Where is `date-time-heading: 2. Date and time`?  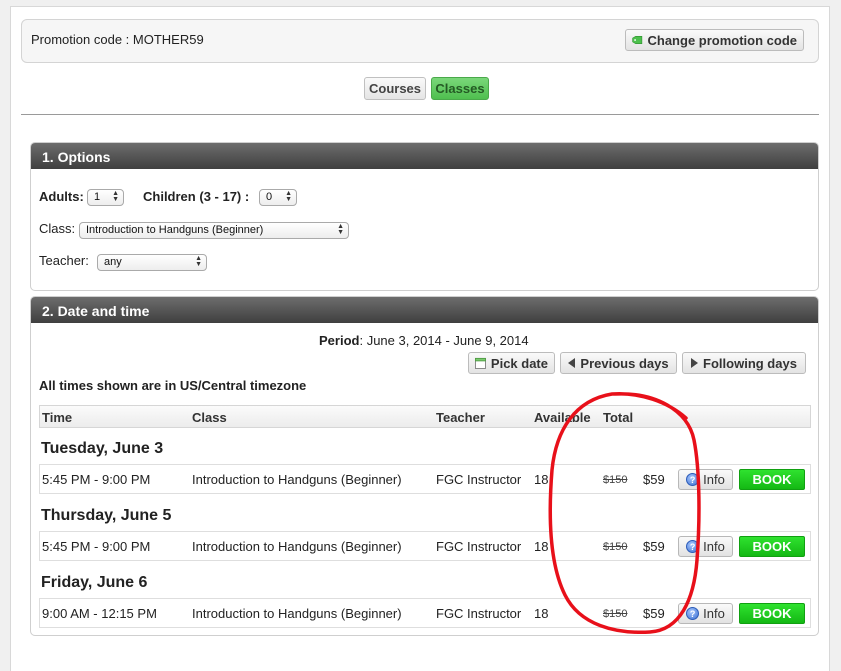 date-time-heading: 2. Date and time is located at coordinates (424, 310).